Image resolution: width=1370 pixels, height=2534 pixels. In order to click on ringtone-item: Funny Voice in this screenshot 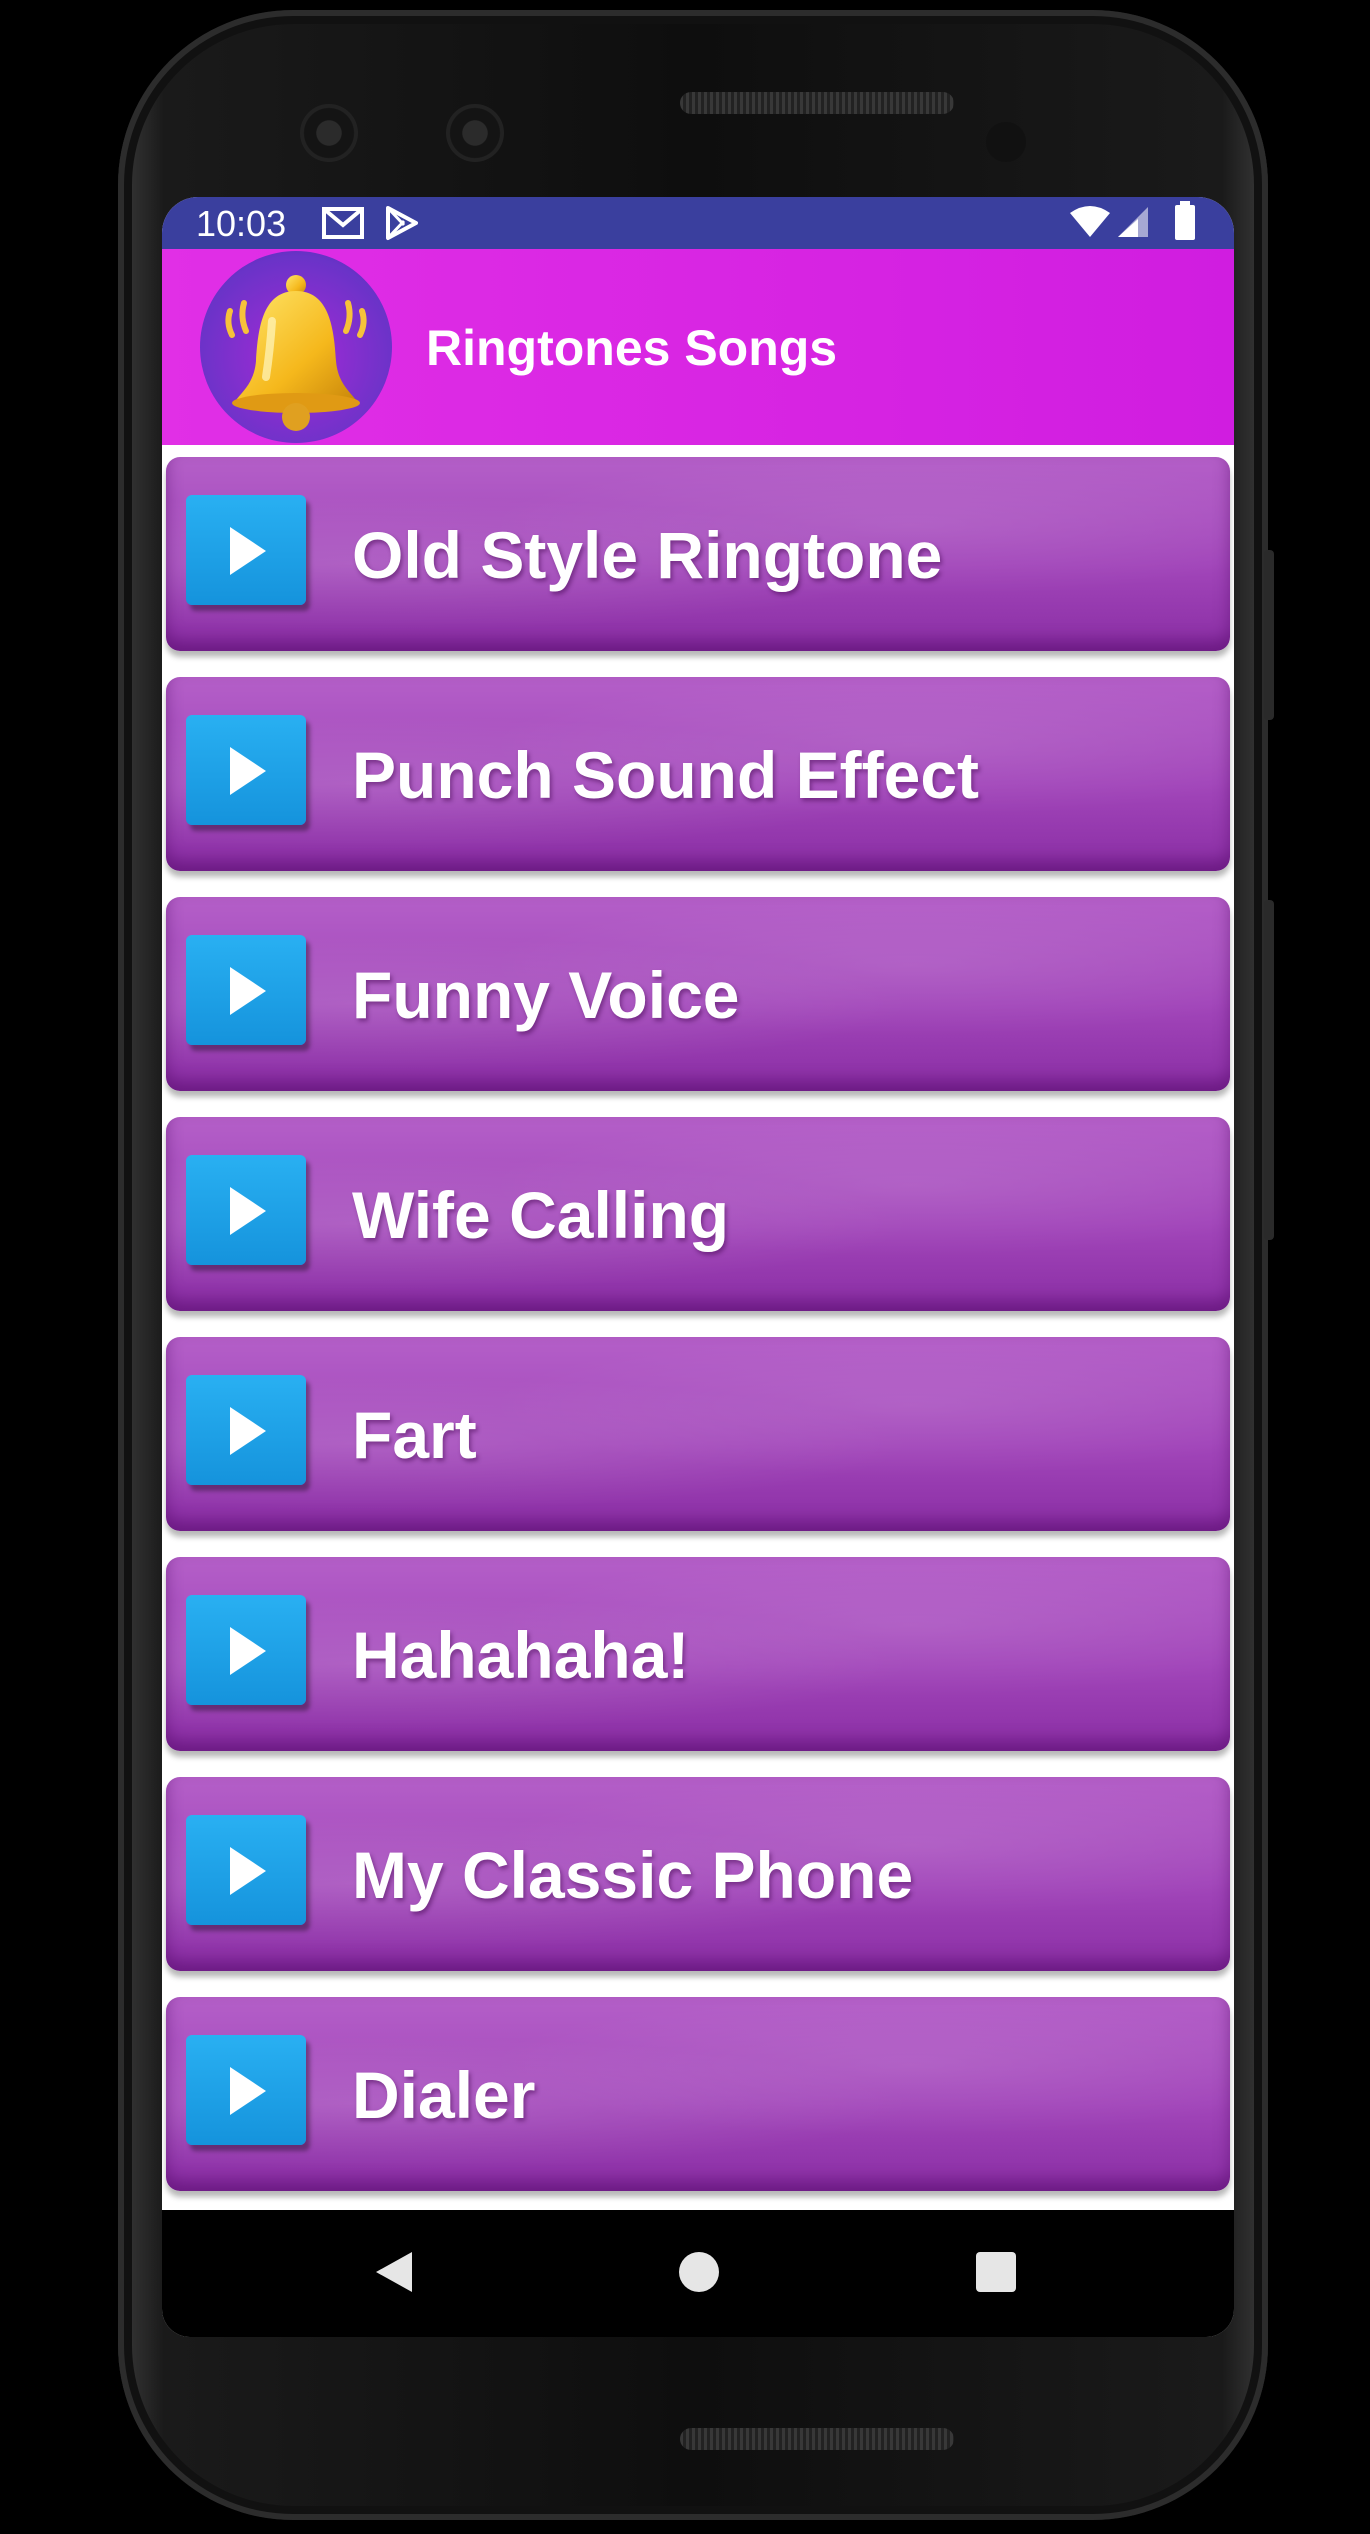, I will do `click(698, 994)`.